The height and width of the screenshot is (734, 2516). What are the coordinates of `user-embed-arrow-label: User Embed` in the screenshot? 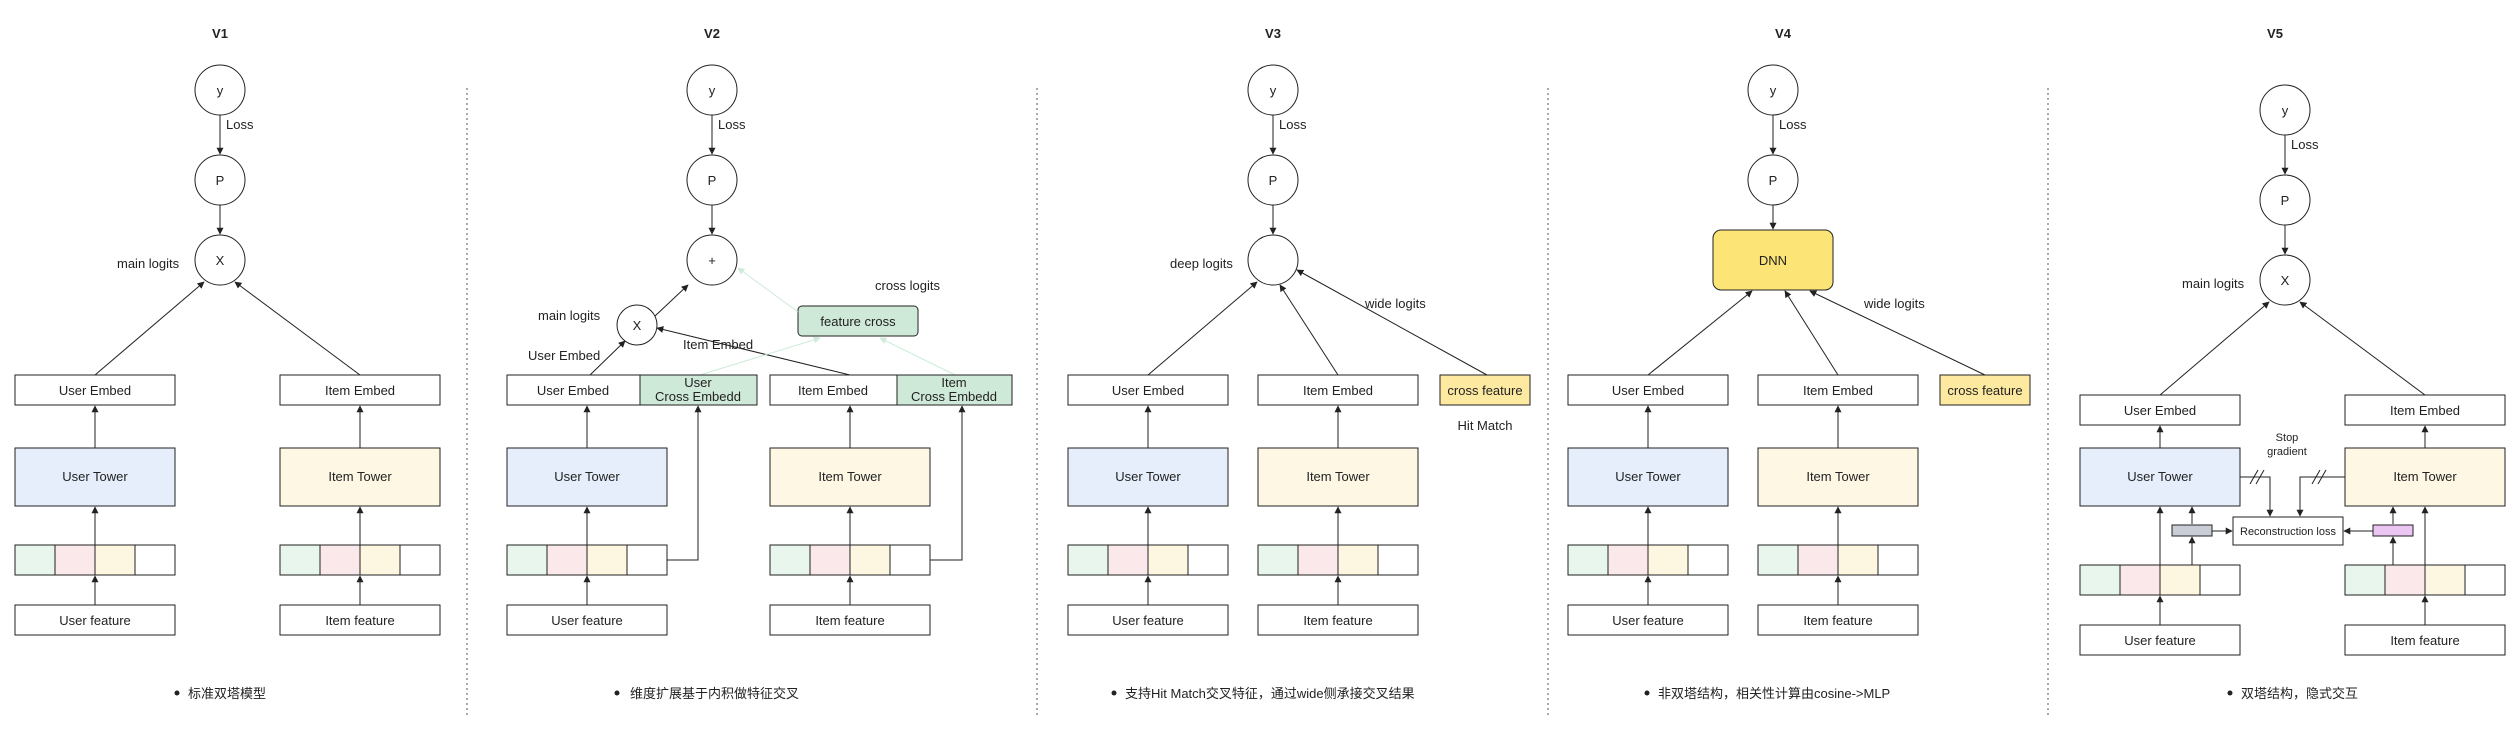 It's located at (564, 355).